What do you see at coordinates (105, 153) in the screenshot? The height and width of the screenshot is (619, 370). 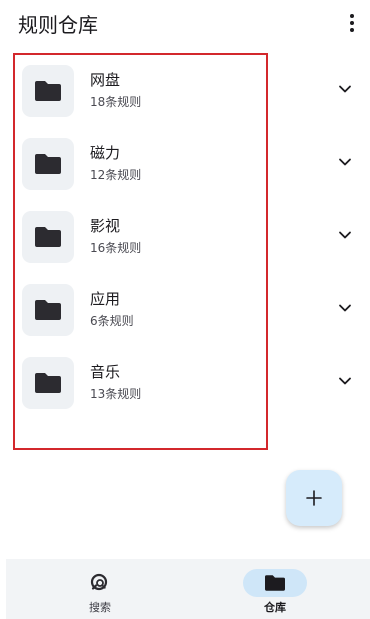 I see `repository-name: 磁力` at bounding box center [105, 153].